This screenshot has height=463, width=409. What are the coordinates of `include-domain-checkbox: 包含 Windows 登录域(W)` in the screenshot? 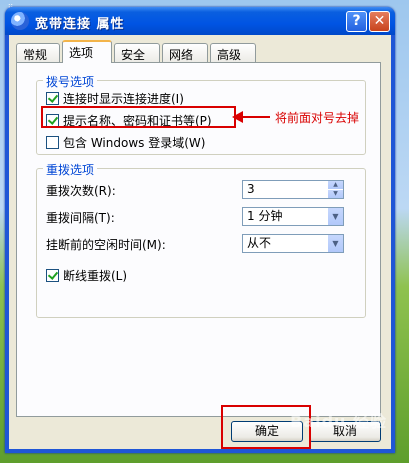 It's located at (125, 142).